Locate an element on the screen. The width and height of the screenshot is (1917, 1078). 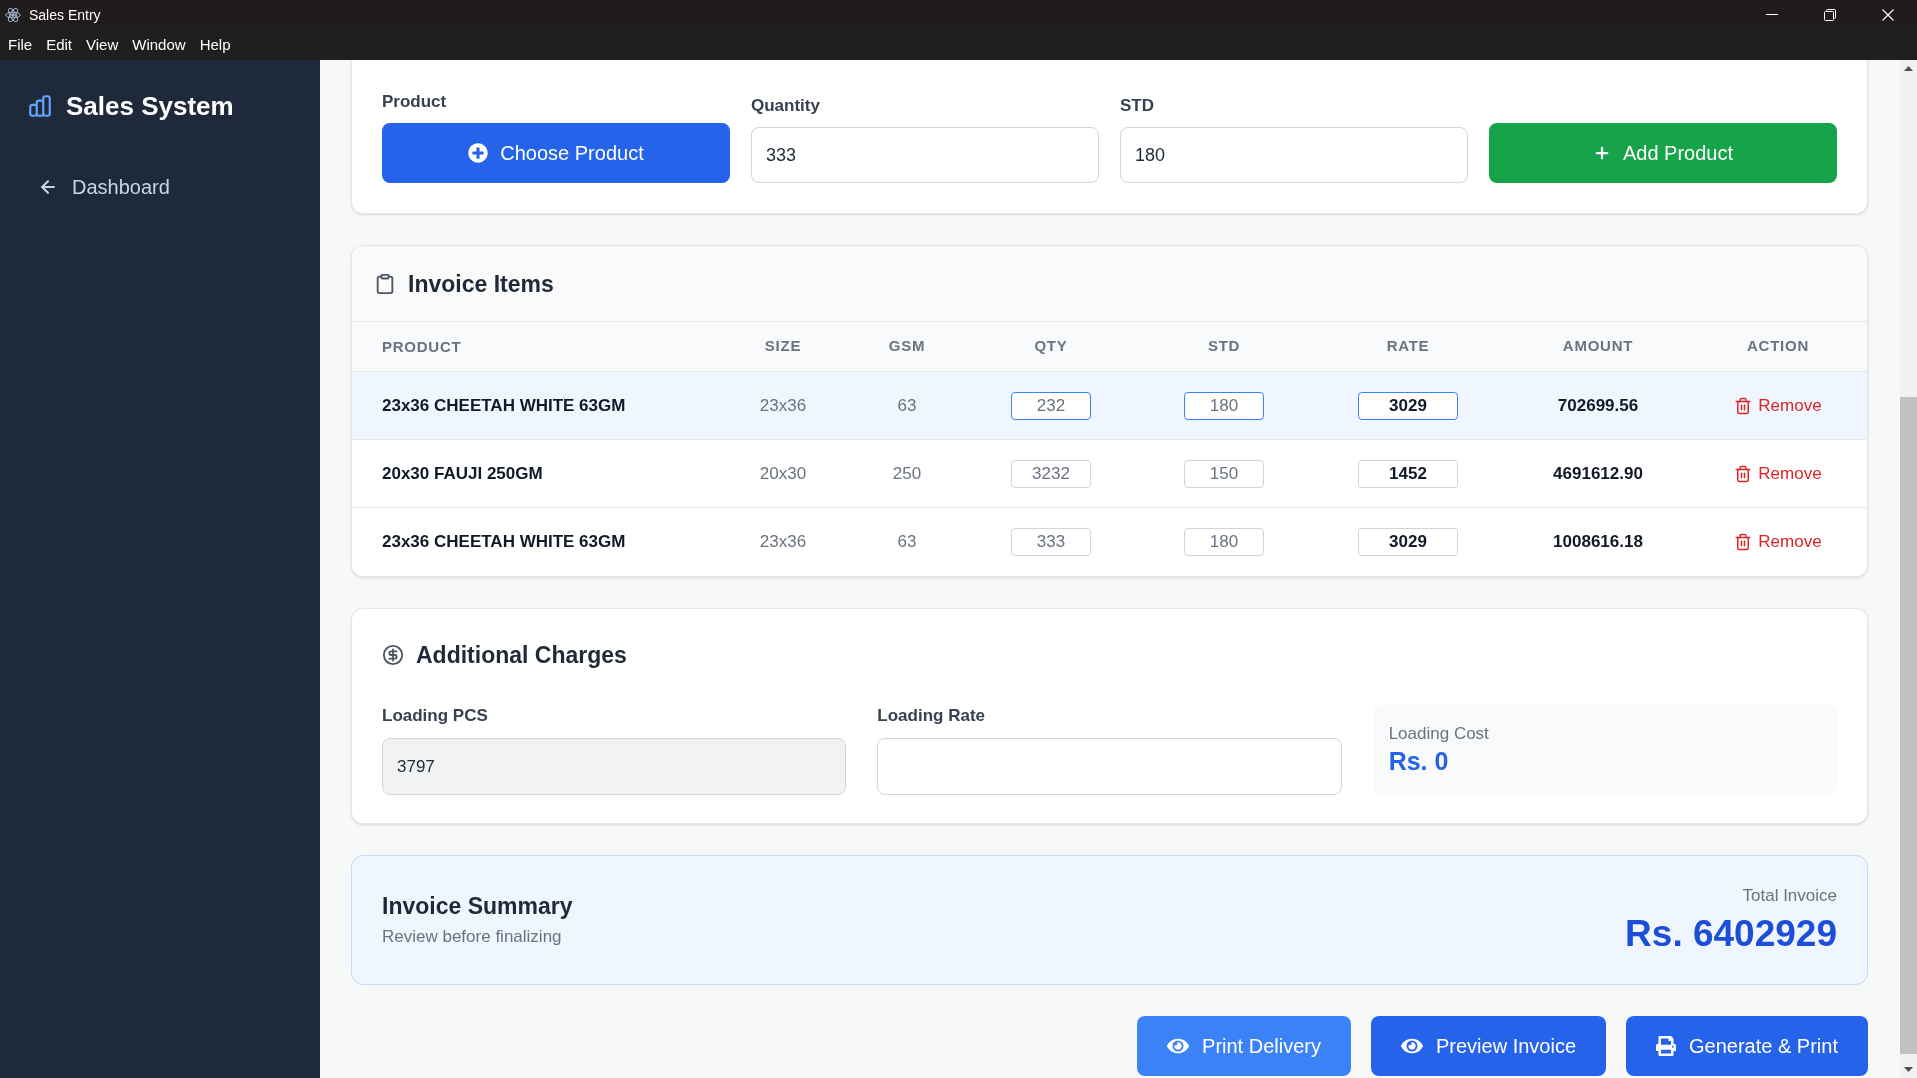
card-title: Invoice Items is located at coordinates (481, 284).